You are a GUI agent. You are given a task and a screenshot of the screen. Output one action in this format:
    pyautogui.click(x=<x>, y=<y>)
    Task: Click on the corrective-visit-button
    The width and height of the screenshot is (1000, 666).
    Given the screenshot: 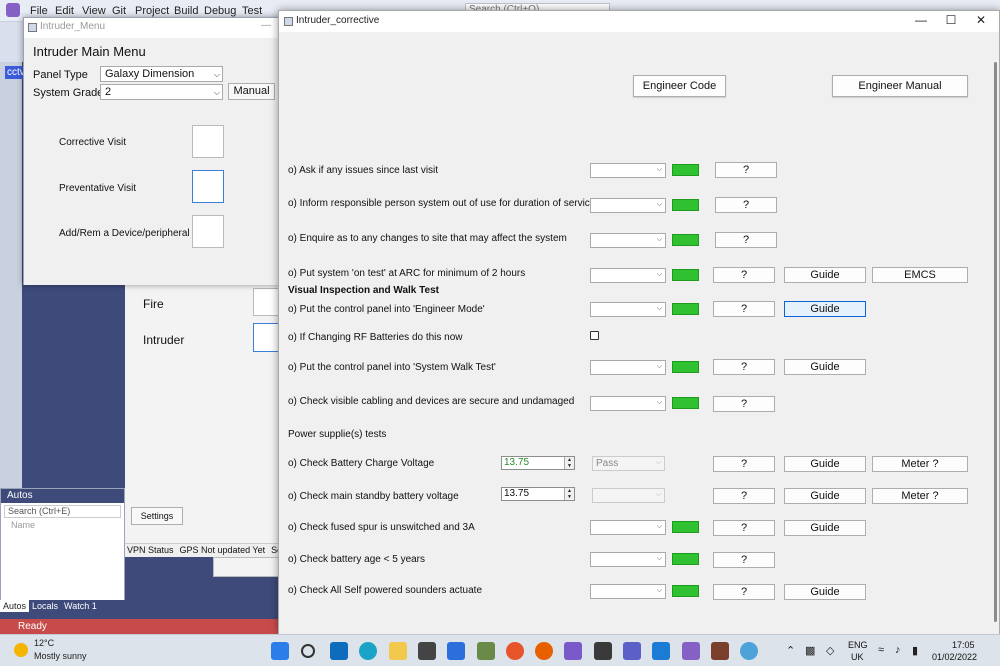 What is the action you would take?
    pyautogui.click(x=208, y=141)
    